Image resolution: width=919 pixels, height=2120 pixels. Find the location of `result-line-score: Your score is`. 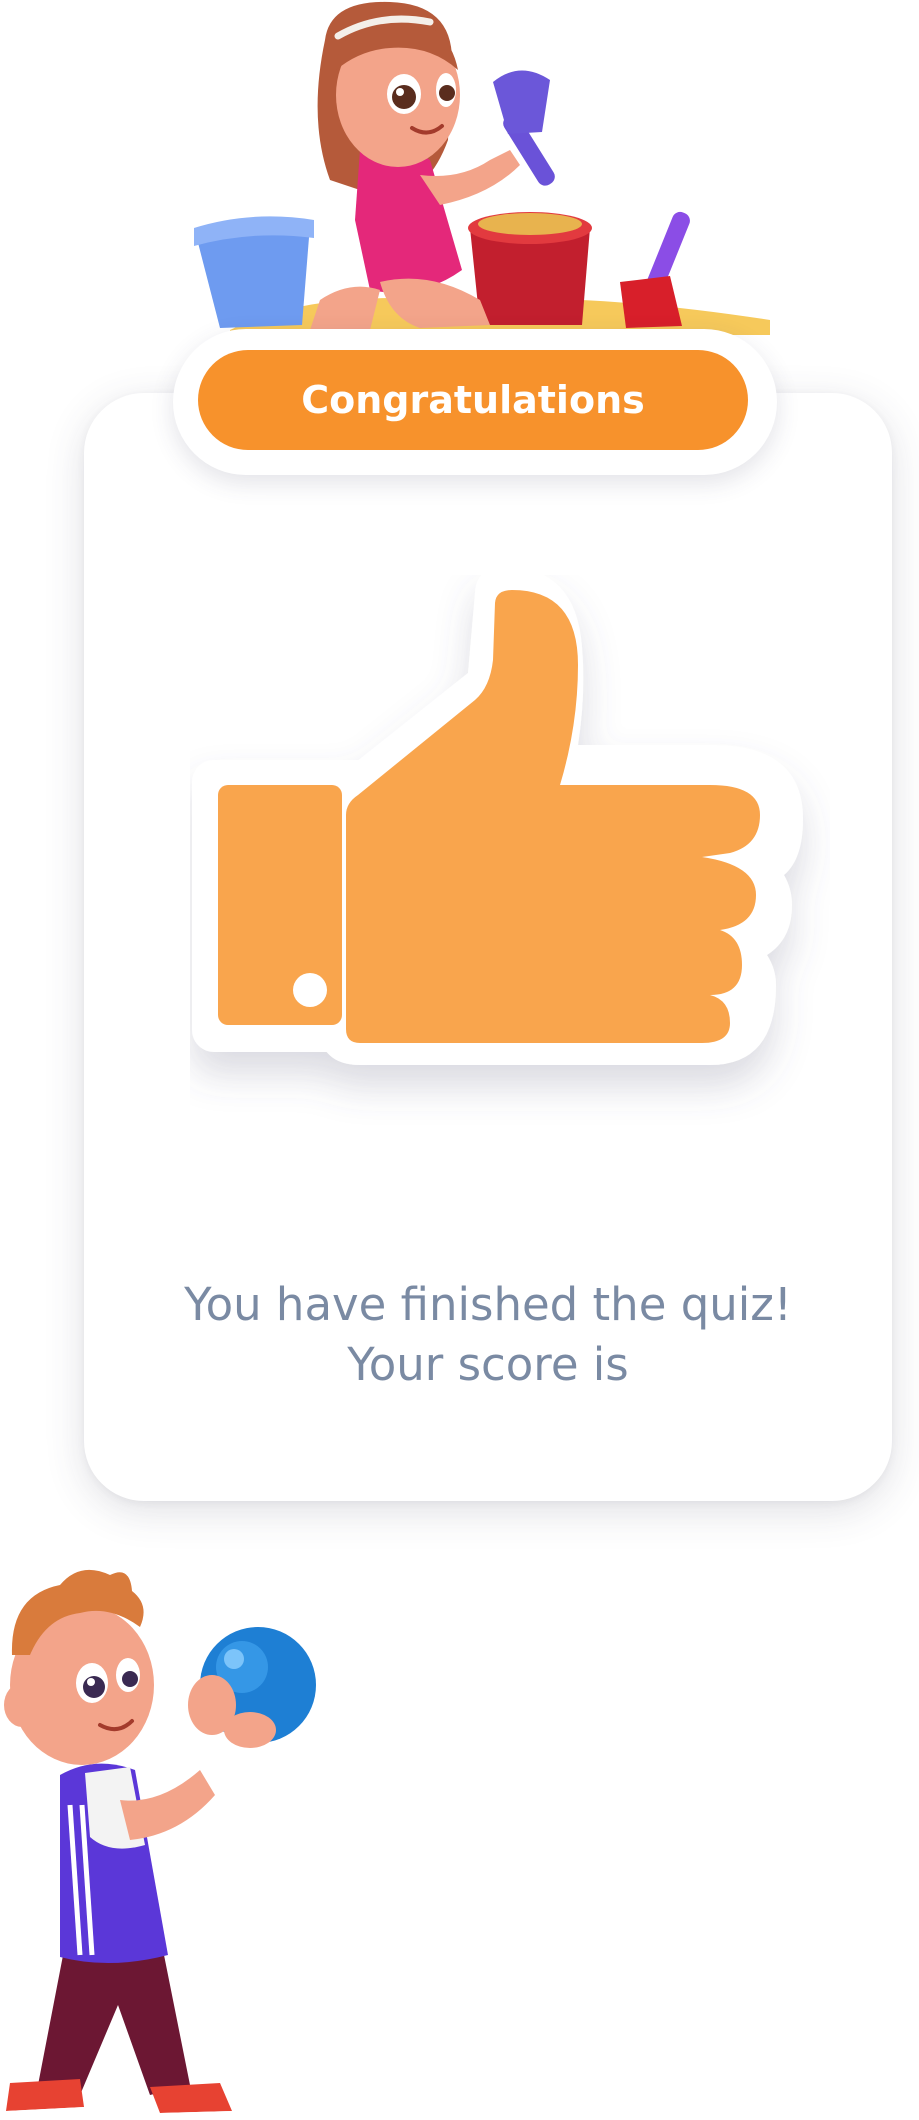

result-line-score: Your score is is located at coordinates (488, 1364).